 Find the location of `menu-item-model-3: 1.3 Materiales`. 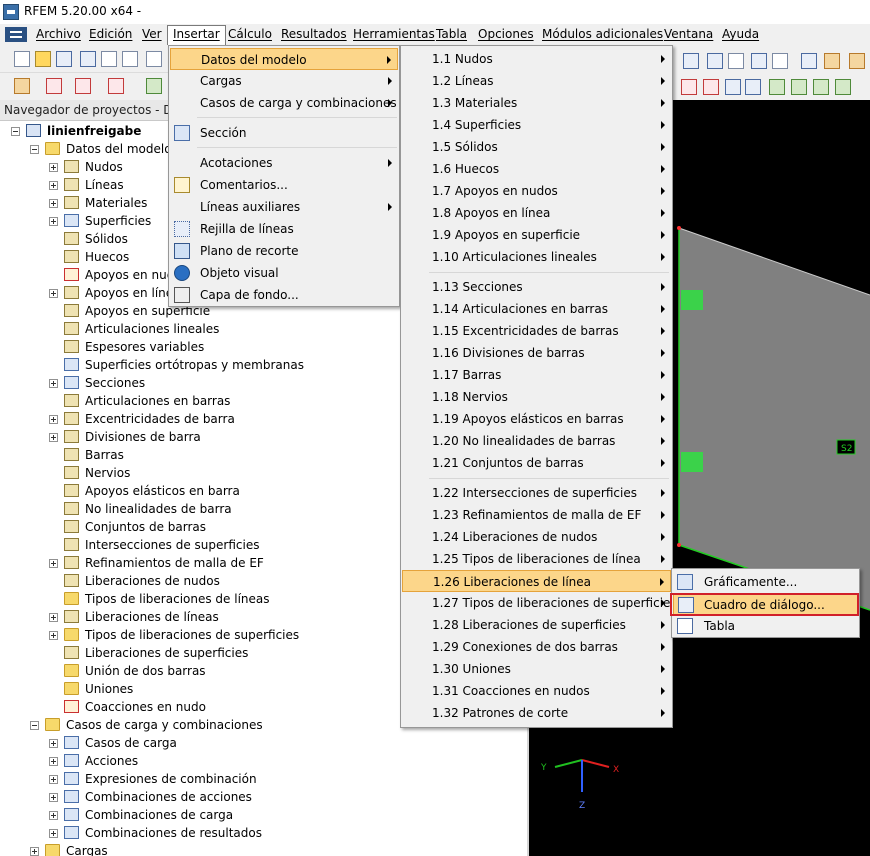

menu-item-model-3: 1.3 Materiales is located at coordinates (536, 103).